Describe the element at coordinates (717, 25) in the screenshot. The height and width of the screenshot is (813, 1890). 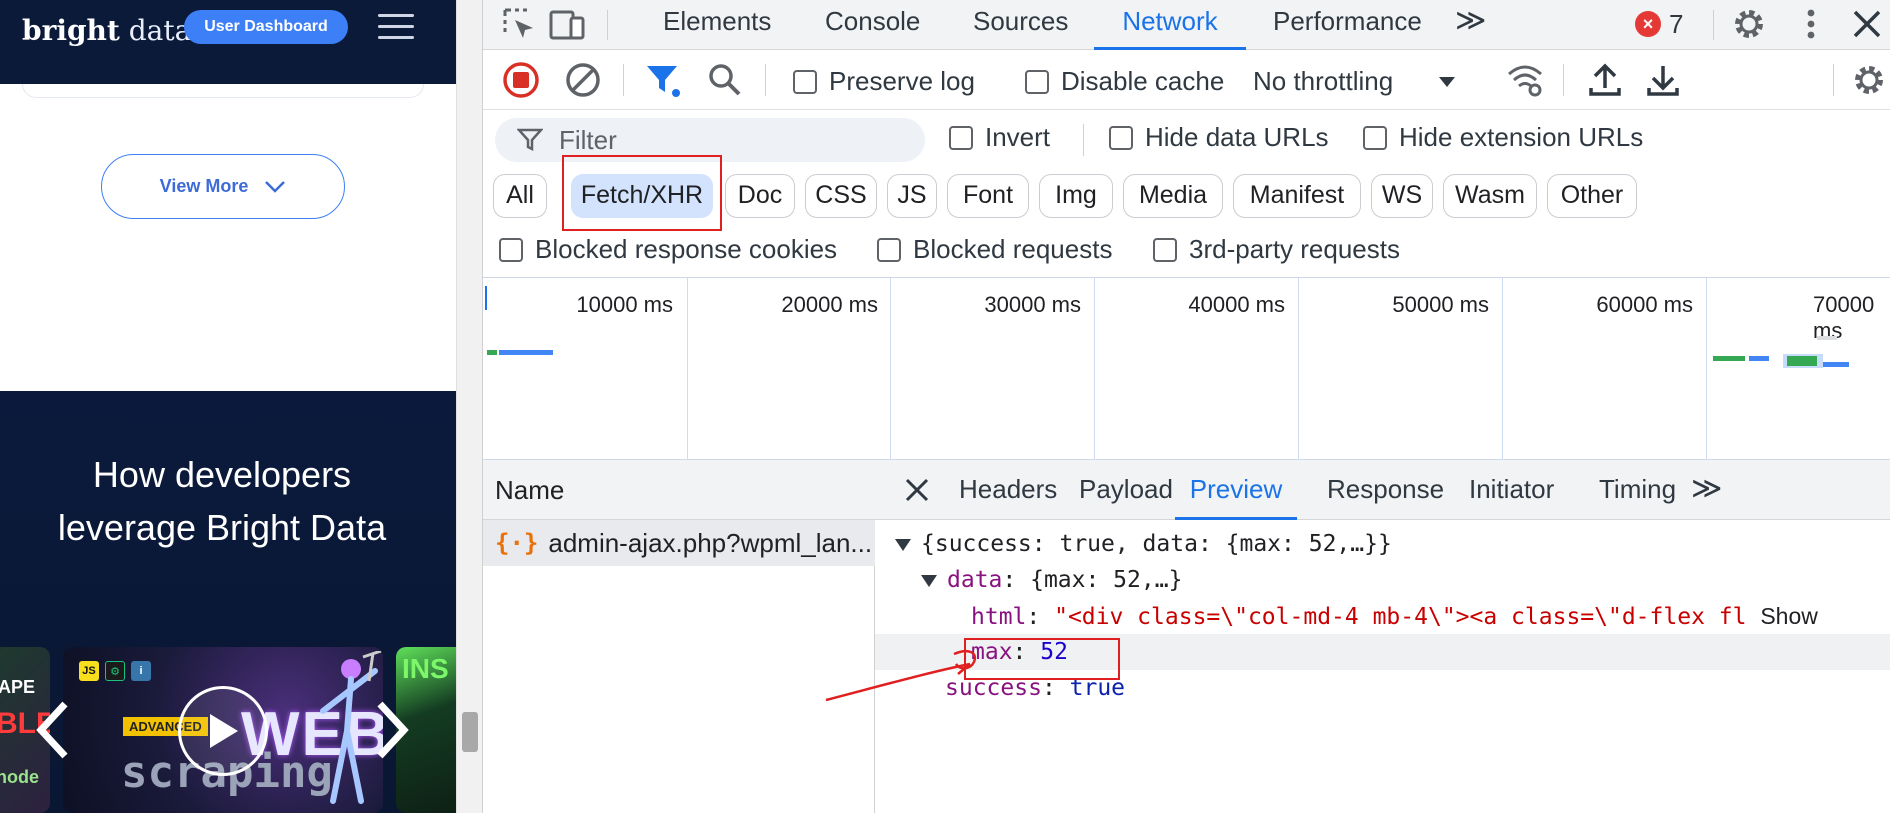
I see `tab-elements: Elements` at that location.